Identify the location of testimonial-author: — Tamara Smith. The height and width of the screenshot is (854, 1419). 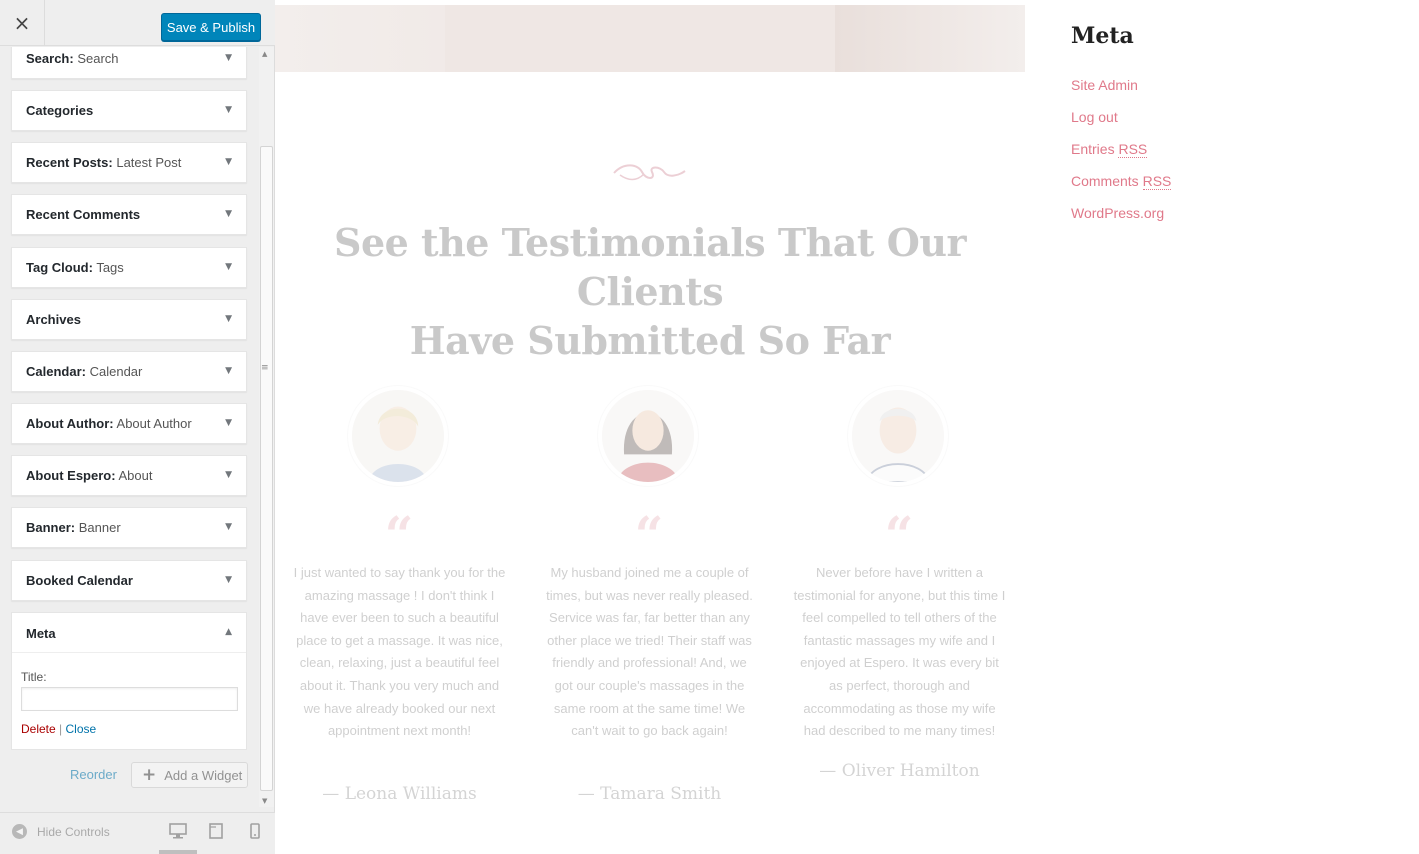
(649, 794).